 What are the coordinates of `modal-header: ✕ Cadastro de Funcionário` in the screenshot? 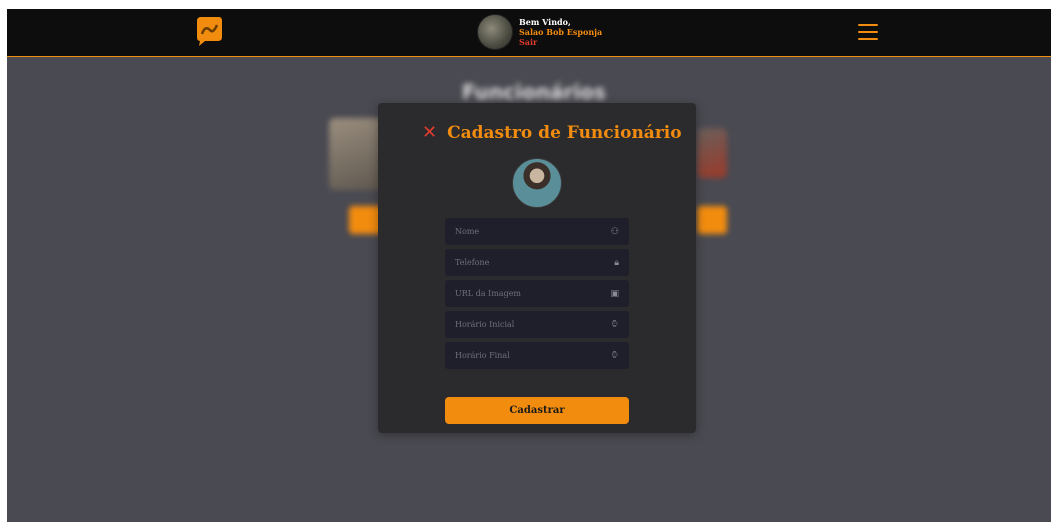 It's located at (552, 133).